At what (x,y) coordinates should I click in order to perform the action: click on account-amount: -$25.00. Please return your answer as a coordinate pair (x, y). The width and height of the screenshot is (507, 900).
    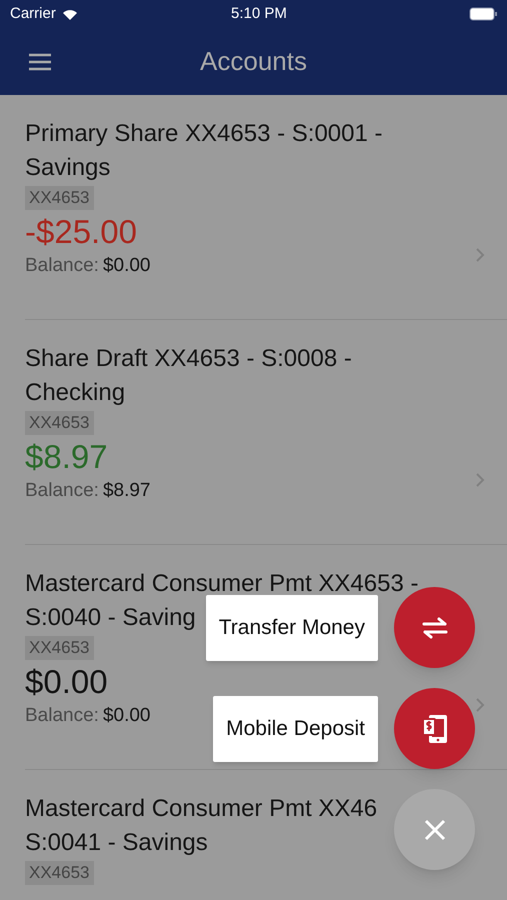
    Looking at the image, I should click on (81, 232).